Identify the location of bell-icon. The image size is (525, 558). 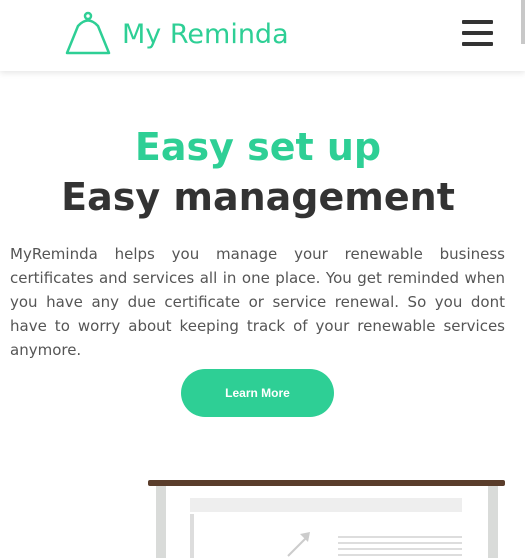
(88, 33).